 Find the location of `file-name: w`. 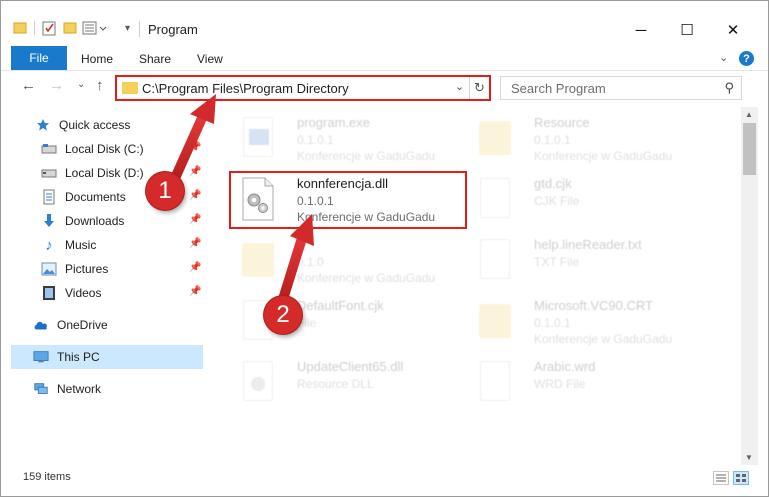

file-name: w is located at coordinates (302, 244).